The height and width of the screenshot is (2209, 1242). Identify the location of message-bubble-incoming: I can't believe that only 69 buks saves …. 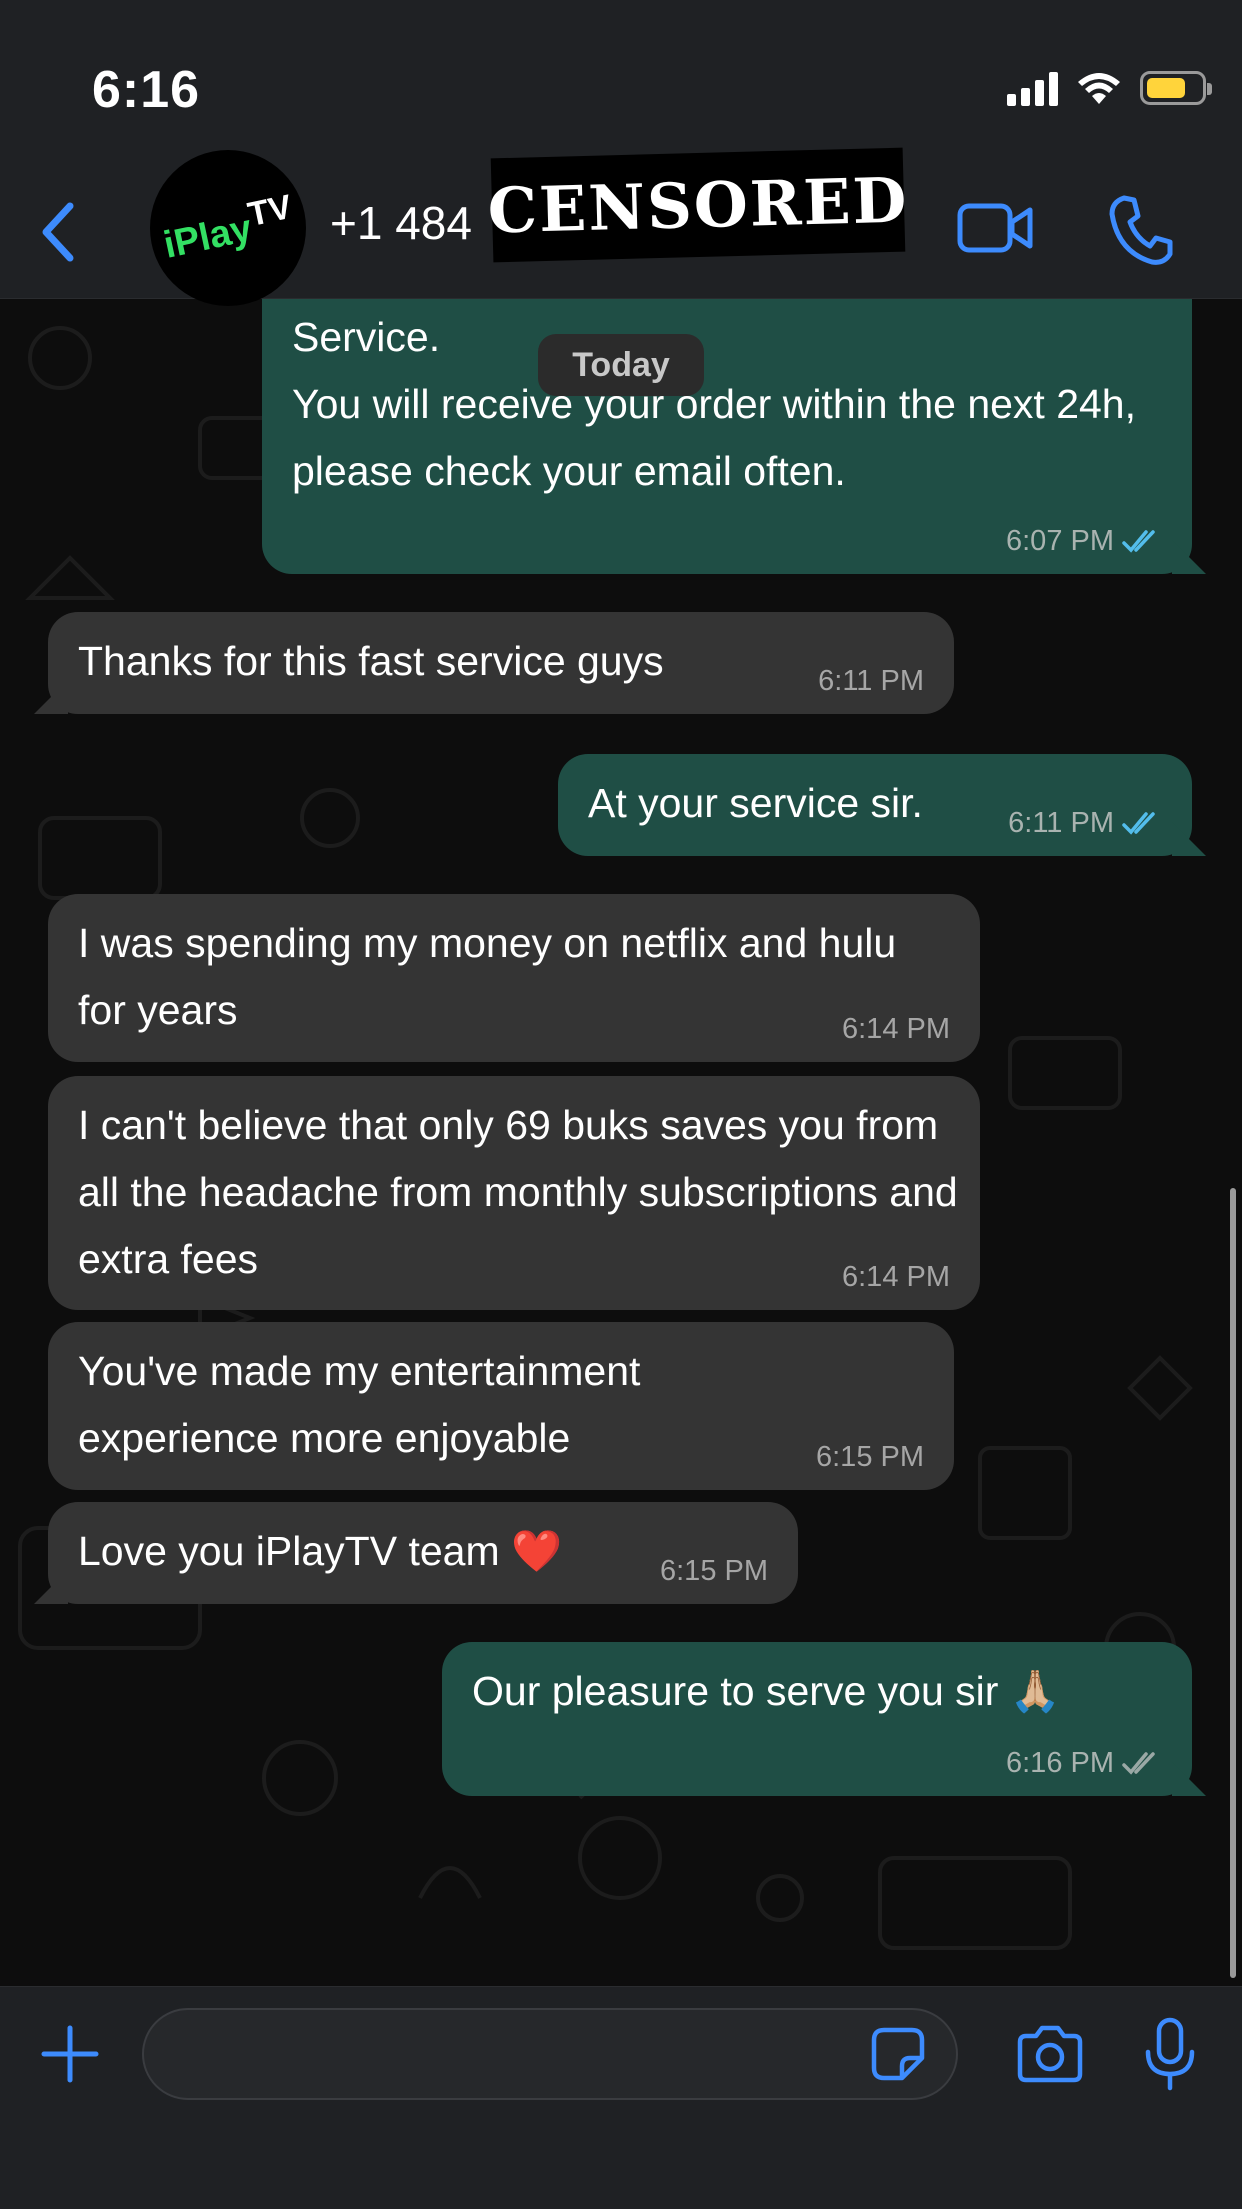
(514, 1193).